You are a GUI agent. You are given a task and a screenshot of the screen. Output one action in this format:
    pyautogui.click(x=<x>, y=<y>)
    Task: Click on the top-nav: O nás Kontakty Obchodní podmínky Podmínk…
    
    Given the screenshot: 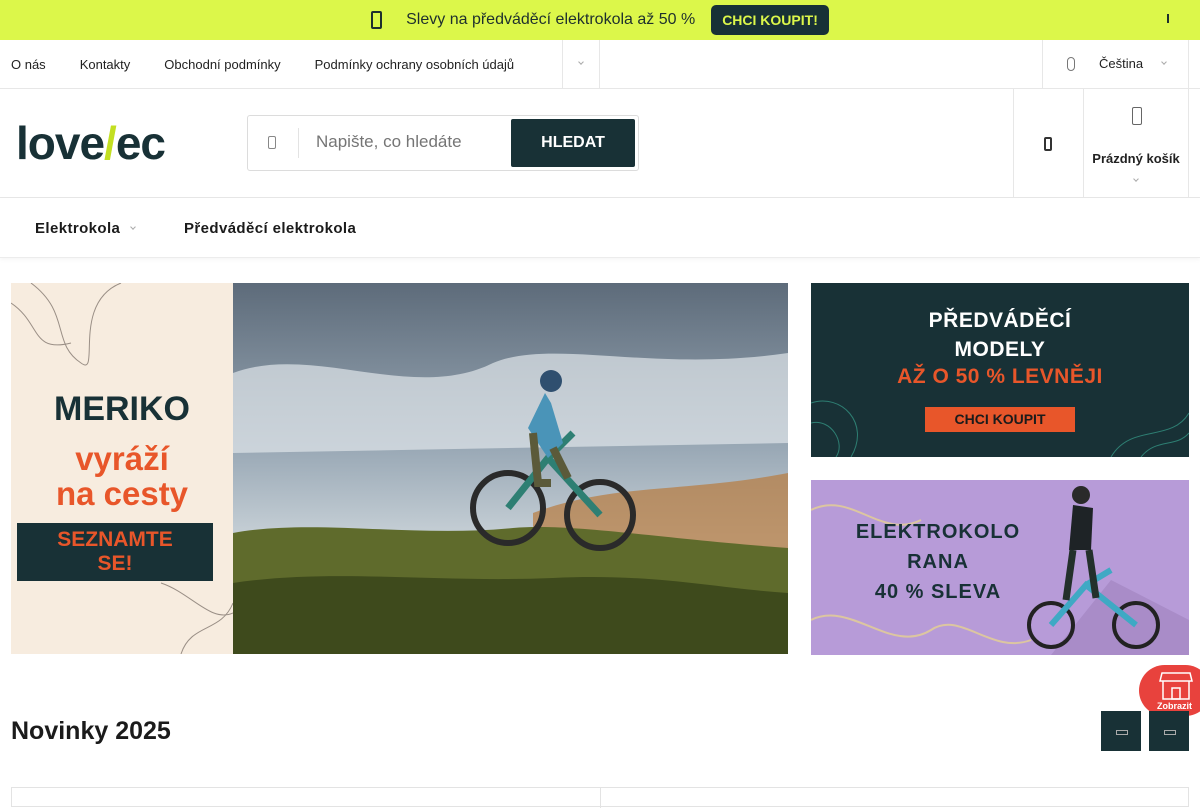 What is the action you would take?
    pyautogui.click(x=600, y=64)
    